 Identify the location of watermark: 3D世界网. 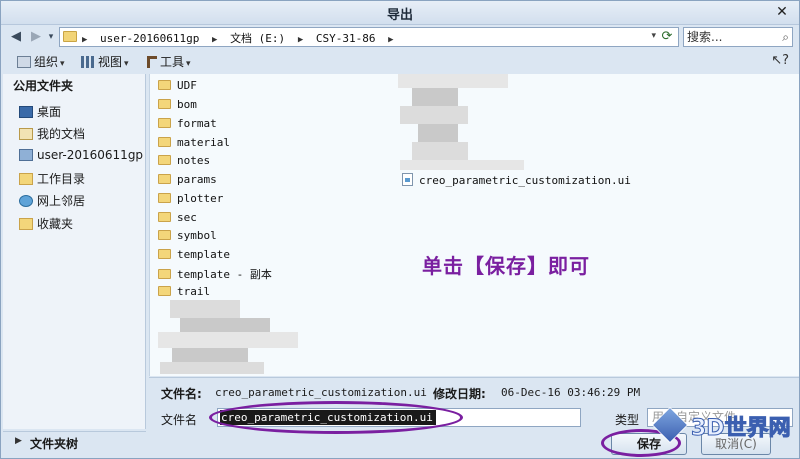
(722, 428).